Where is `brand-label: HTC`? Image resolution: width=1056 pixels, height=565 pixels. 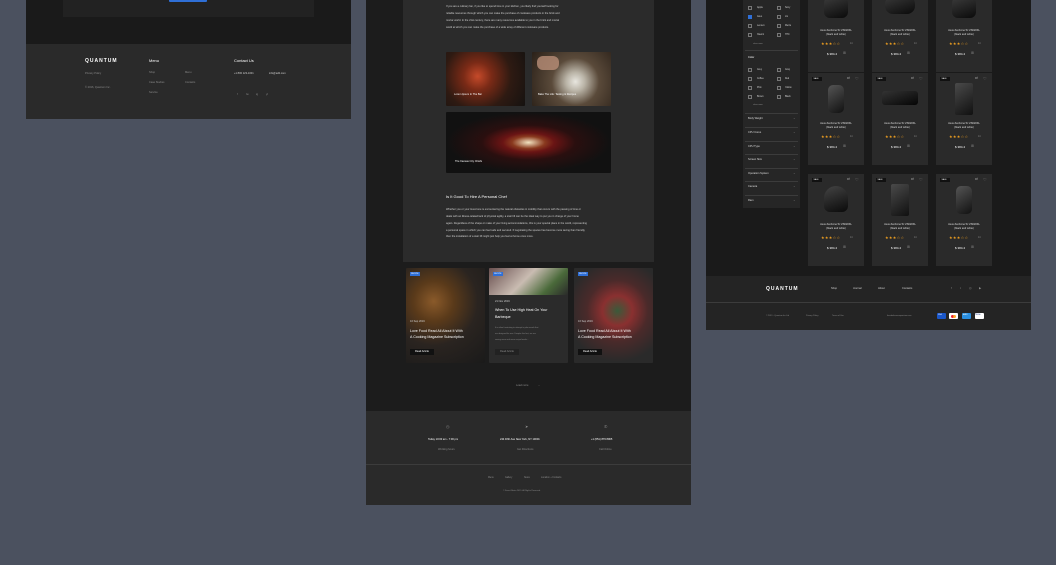 brand-label: HTC is located at coordinates (787, 35).